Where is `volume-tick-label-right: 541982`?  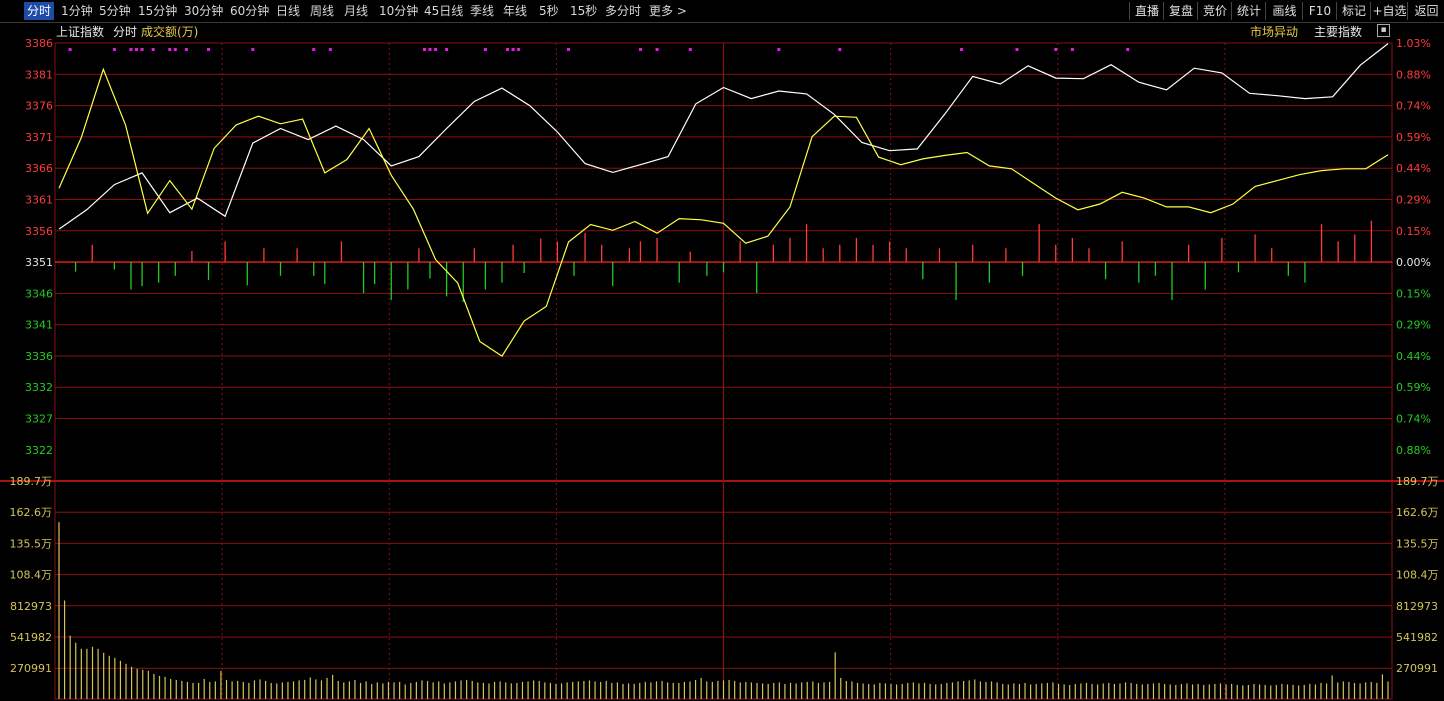 volume-tick-label-right: 541982 is located at coordinates (1417, 637).